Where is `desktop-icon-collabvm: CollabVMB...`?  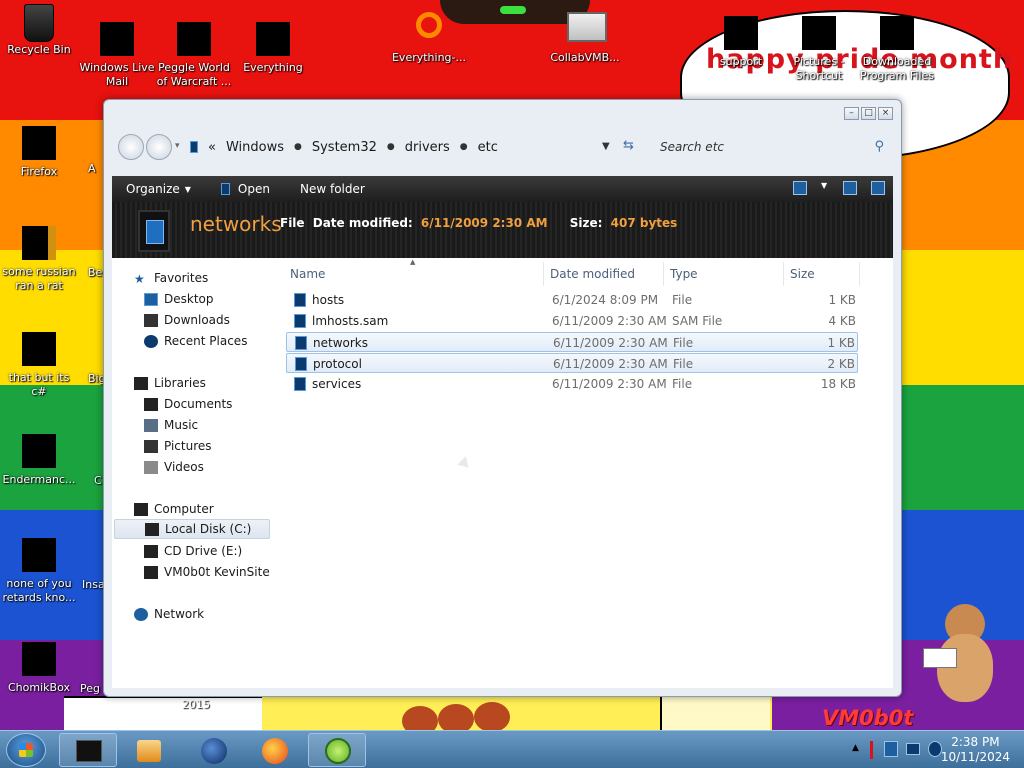
desktop-icon-collabvm: CollabVMB... is located at coordinates (585, 38).